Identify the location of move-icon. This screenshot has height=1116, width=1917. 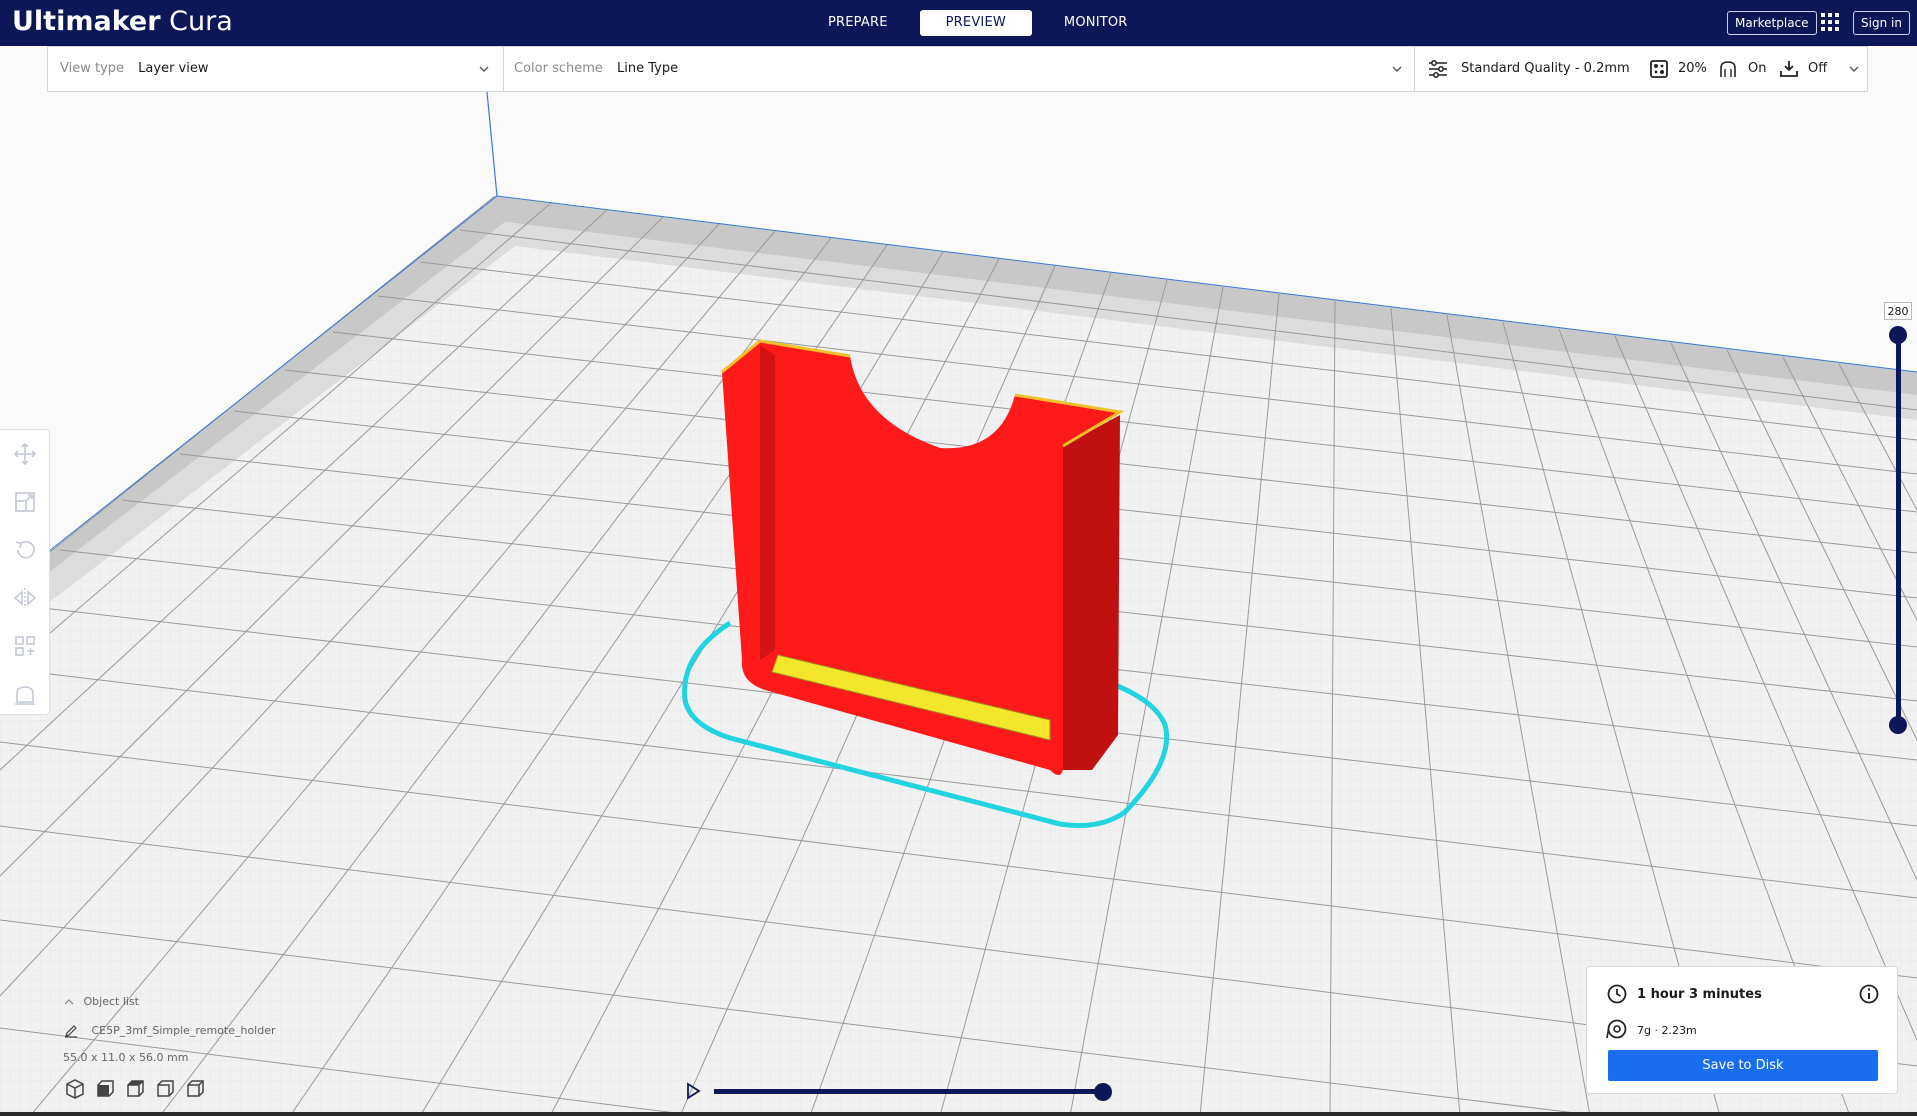
(25, 454).